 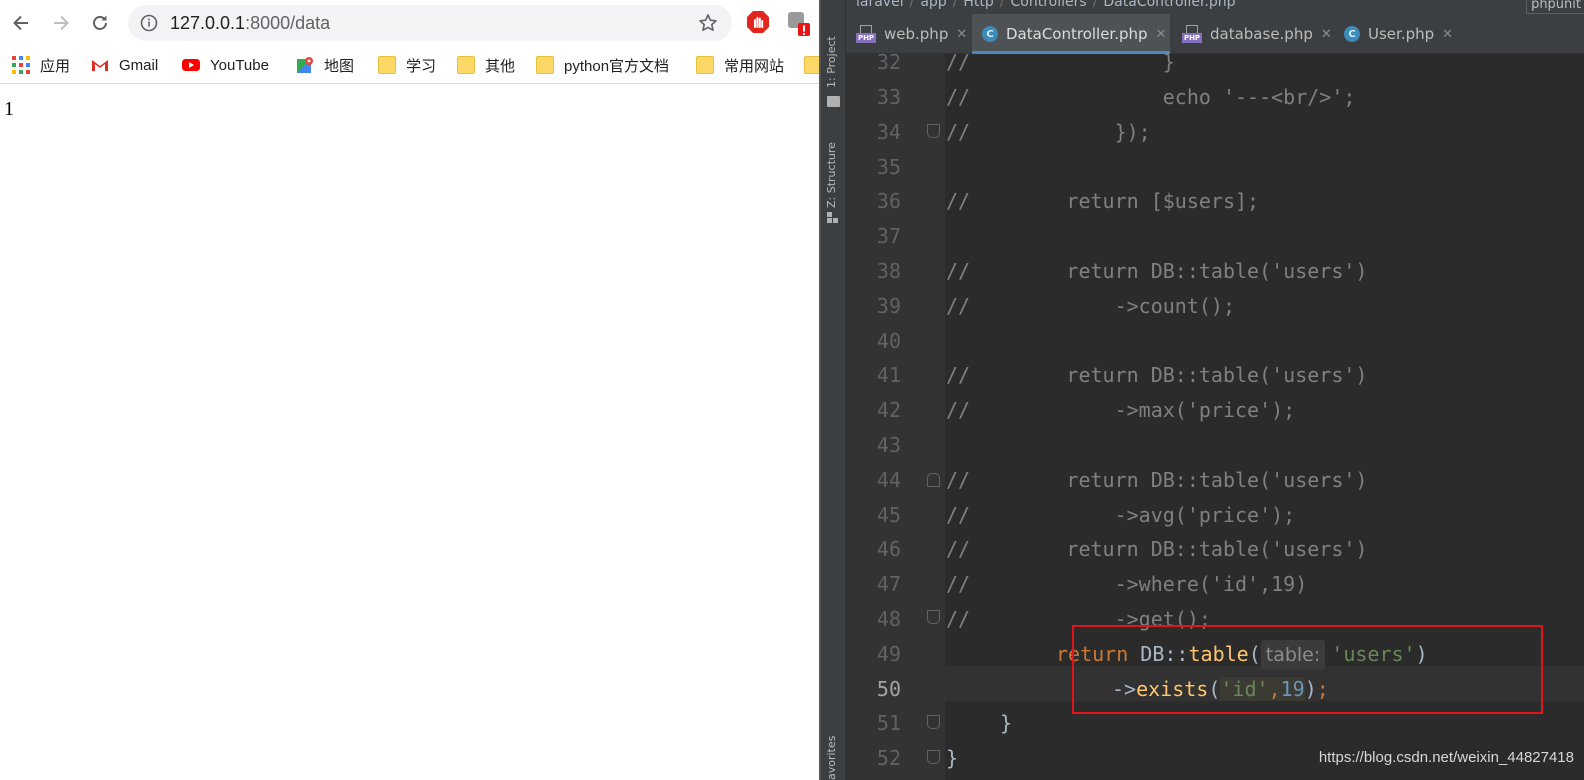 What do you see at coordinates (888, 723) in the screenshot?
I see `line-number: 51` at bounding box center [888, 723].